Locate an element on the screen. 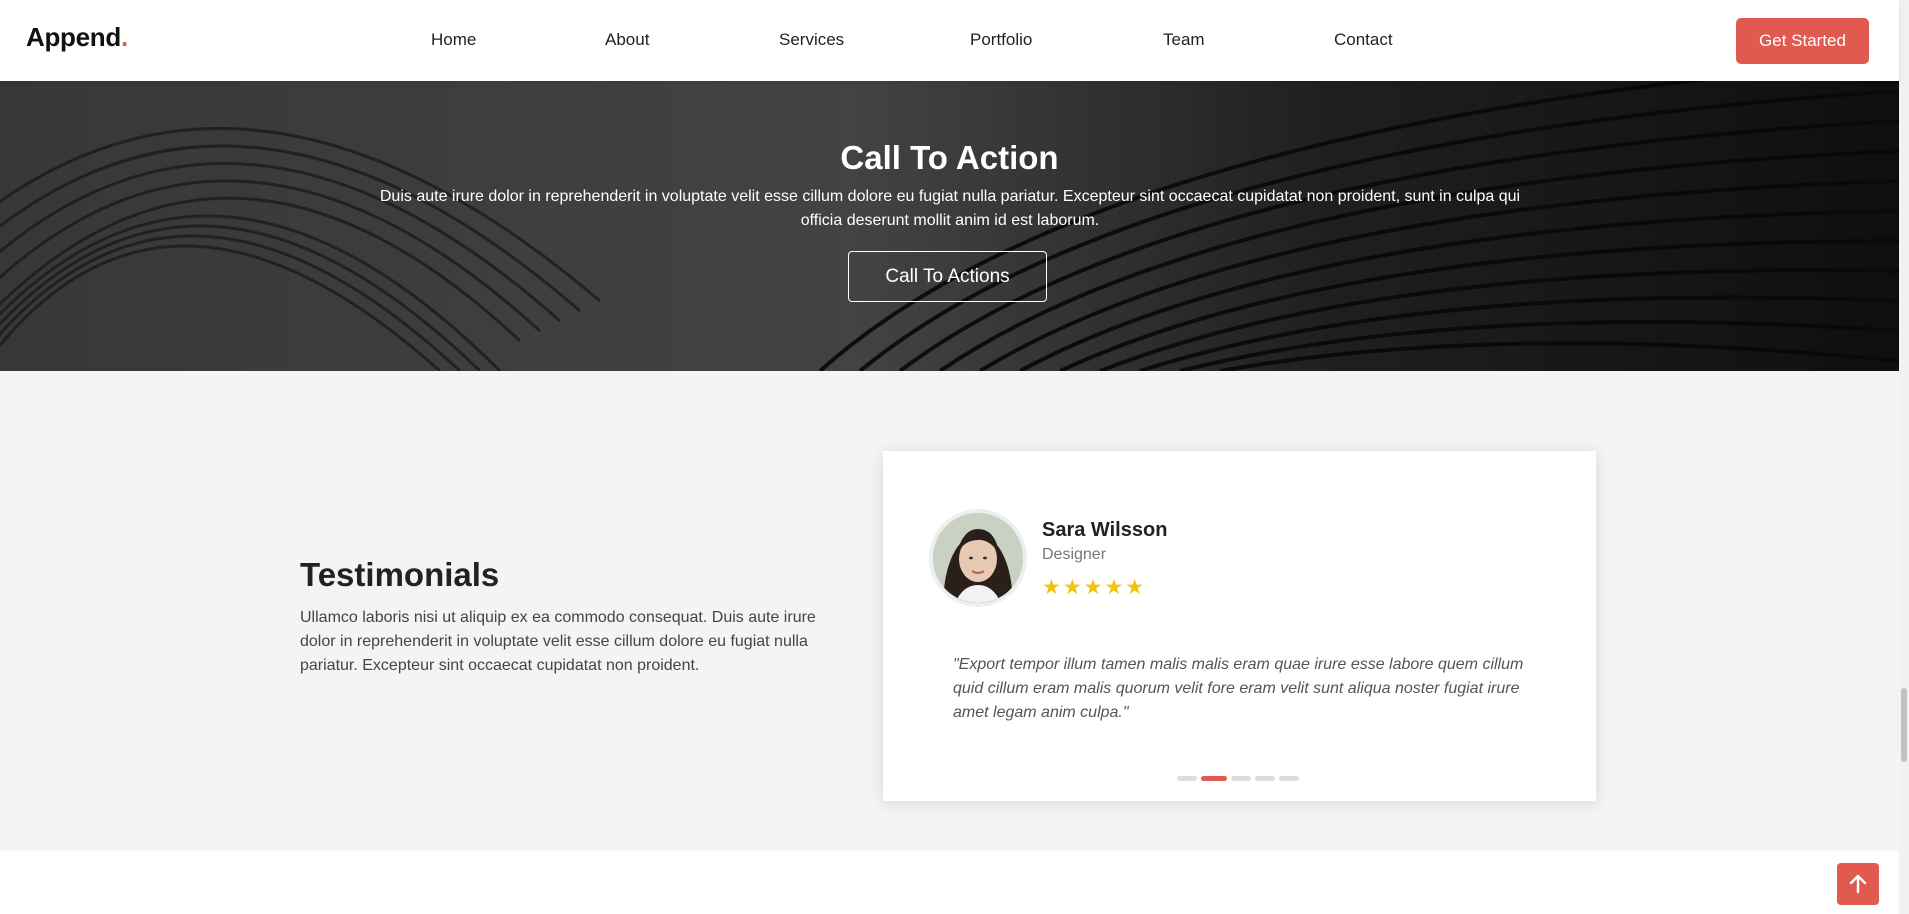 This screenshot has height=914, width=1909. person-role: Designer is located at coordinates (1074, 554).